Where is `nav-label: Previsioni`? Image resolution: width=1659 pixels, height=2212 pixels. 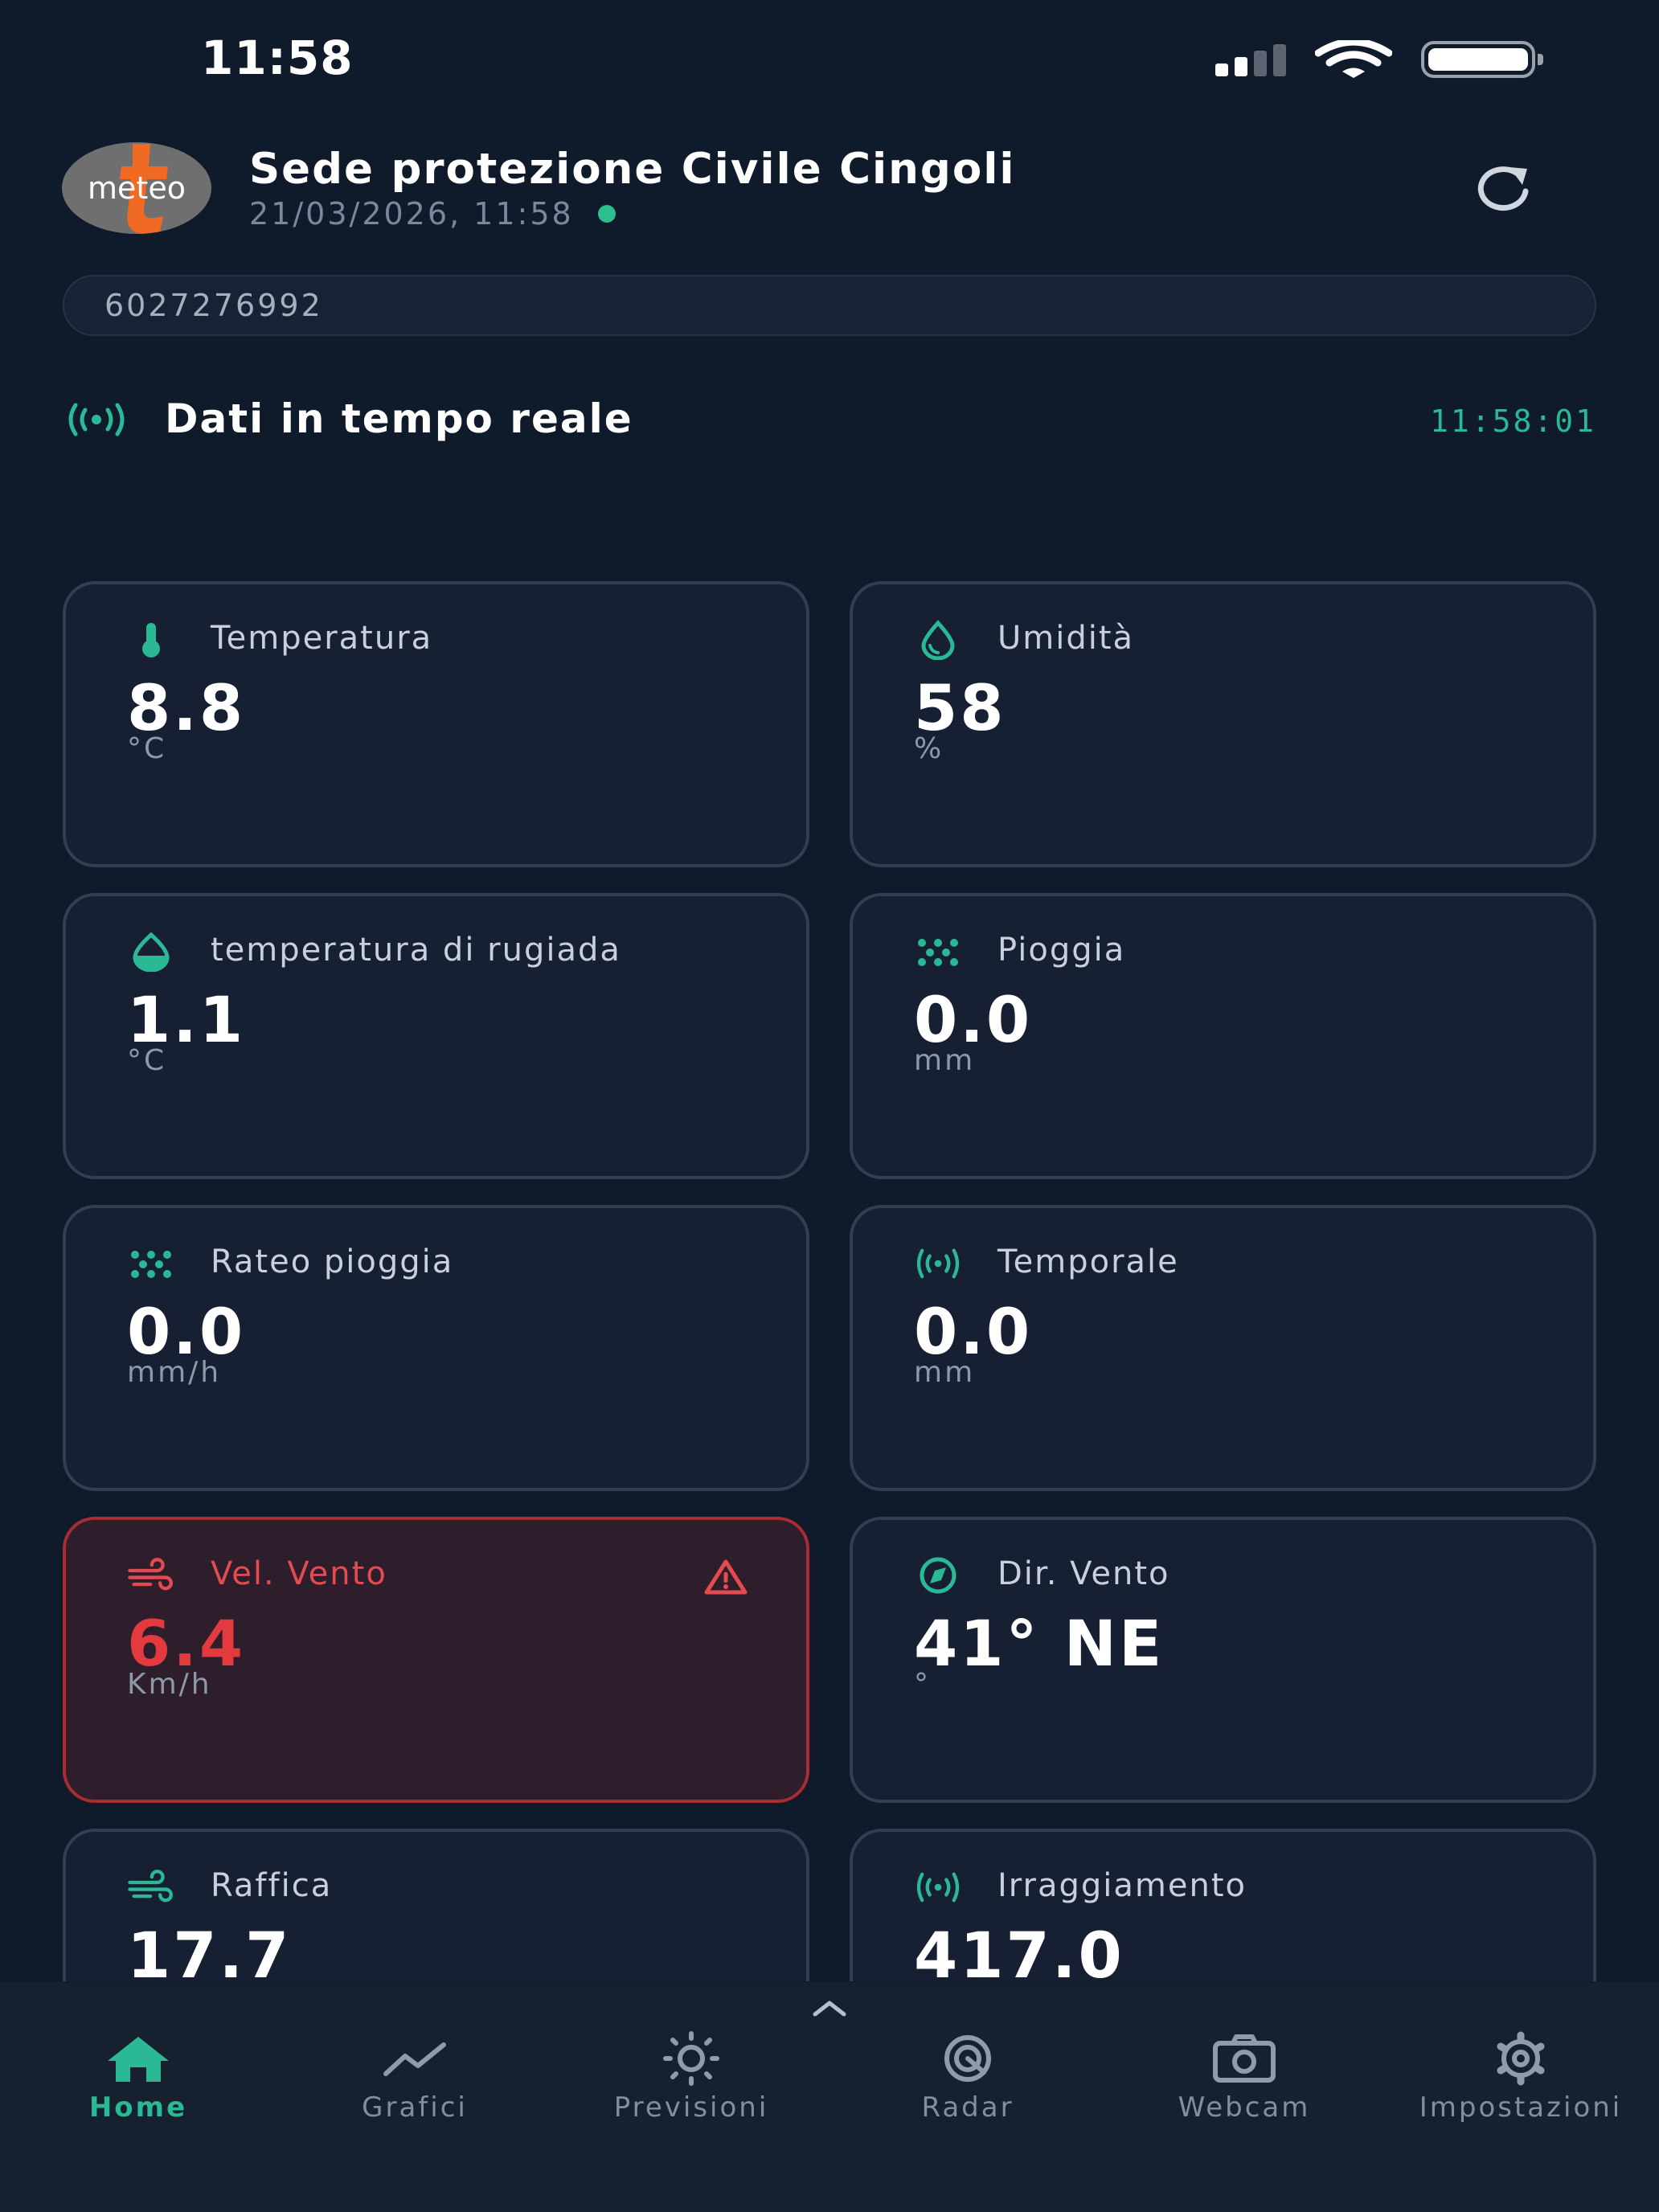 nav-label: Previsioni is located at coordinates (691, 2107).